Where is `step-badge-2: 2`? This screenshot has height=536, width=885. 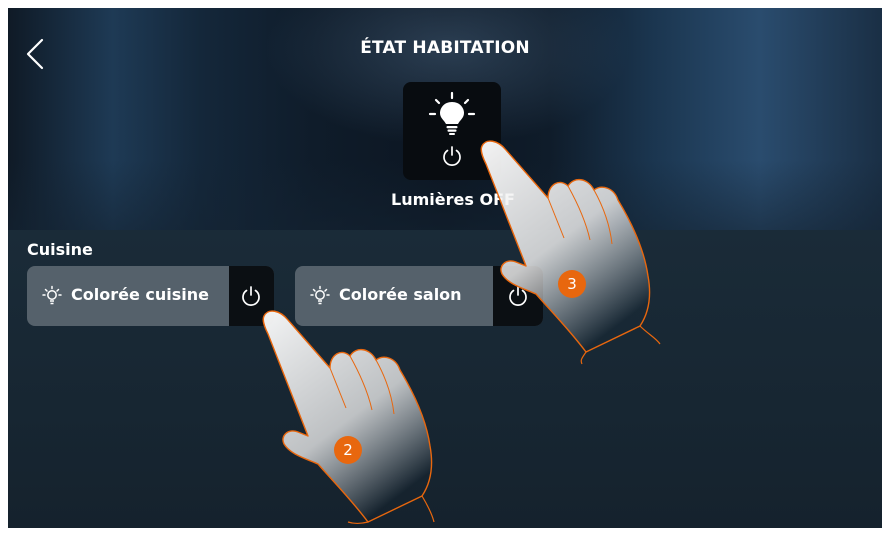 step-badge-2: 2 is located at coordinates (348, 450).